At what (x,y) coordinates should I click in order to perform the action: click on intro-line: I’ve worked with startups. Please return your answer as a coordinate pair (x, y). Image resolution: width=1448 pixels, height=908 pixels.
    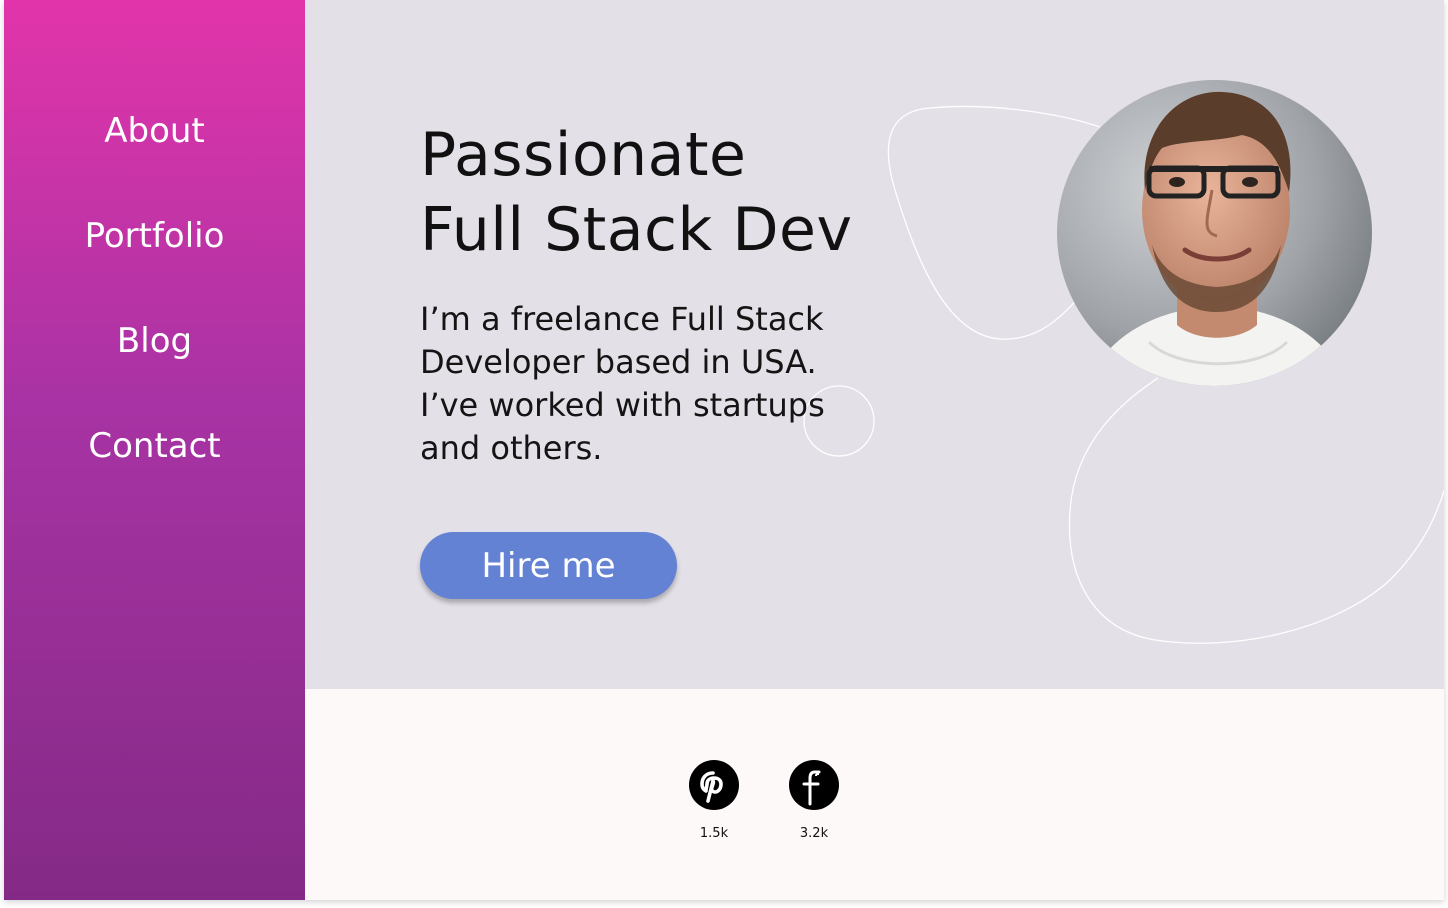
    Looking at the image, I should click on (622, 405).